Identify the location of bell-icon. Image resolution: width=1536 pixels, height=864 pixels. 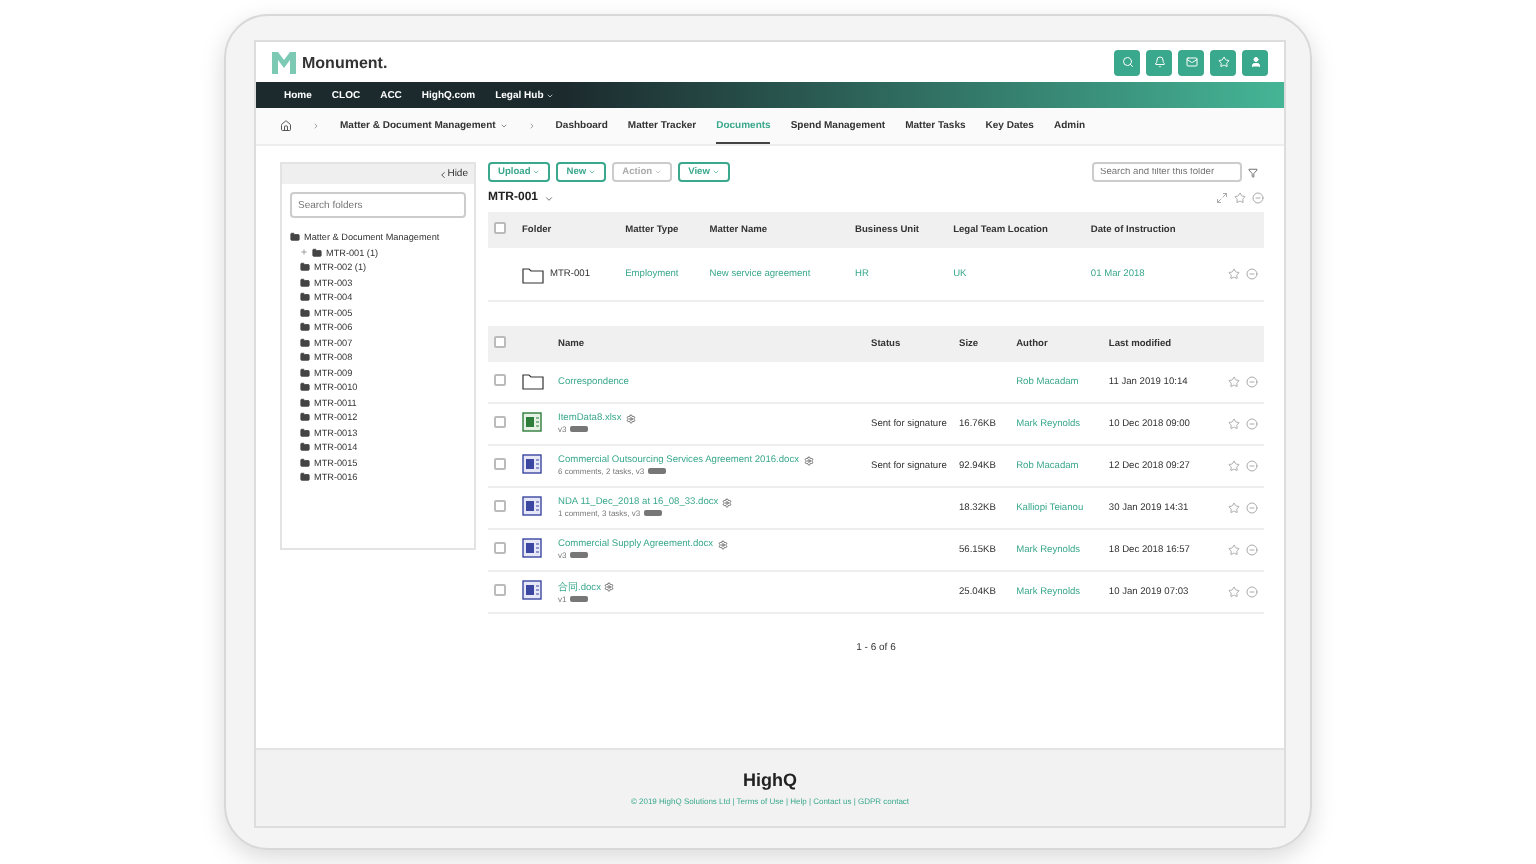
(1159, 62).